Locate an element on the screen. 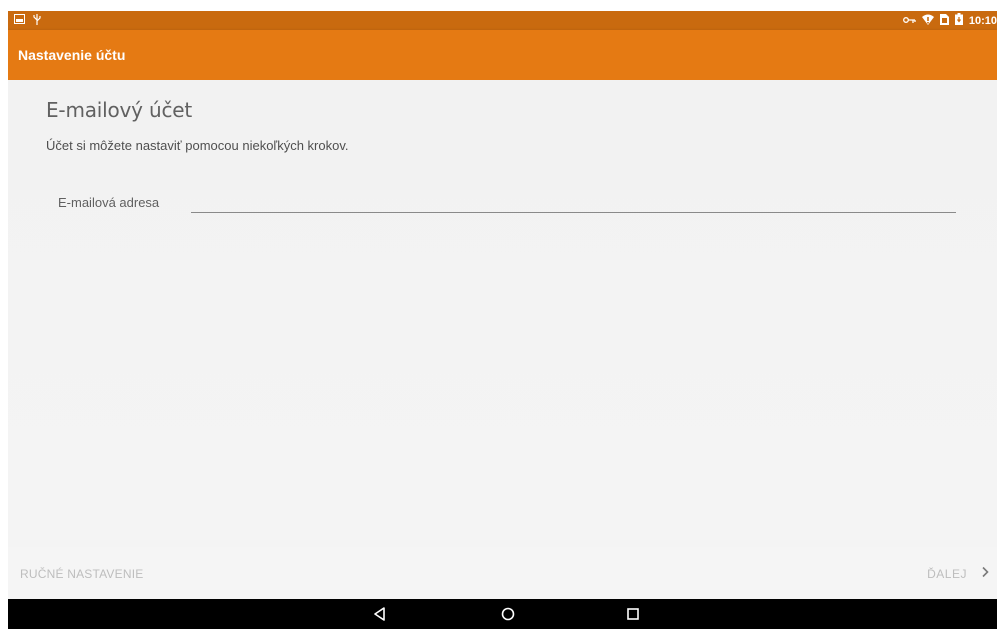 The height and width of the screenshot is (629, 997). email-field is located at coordinates (573, 202).